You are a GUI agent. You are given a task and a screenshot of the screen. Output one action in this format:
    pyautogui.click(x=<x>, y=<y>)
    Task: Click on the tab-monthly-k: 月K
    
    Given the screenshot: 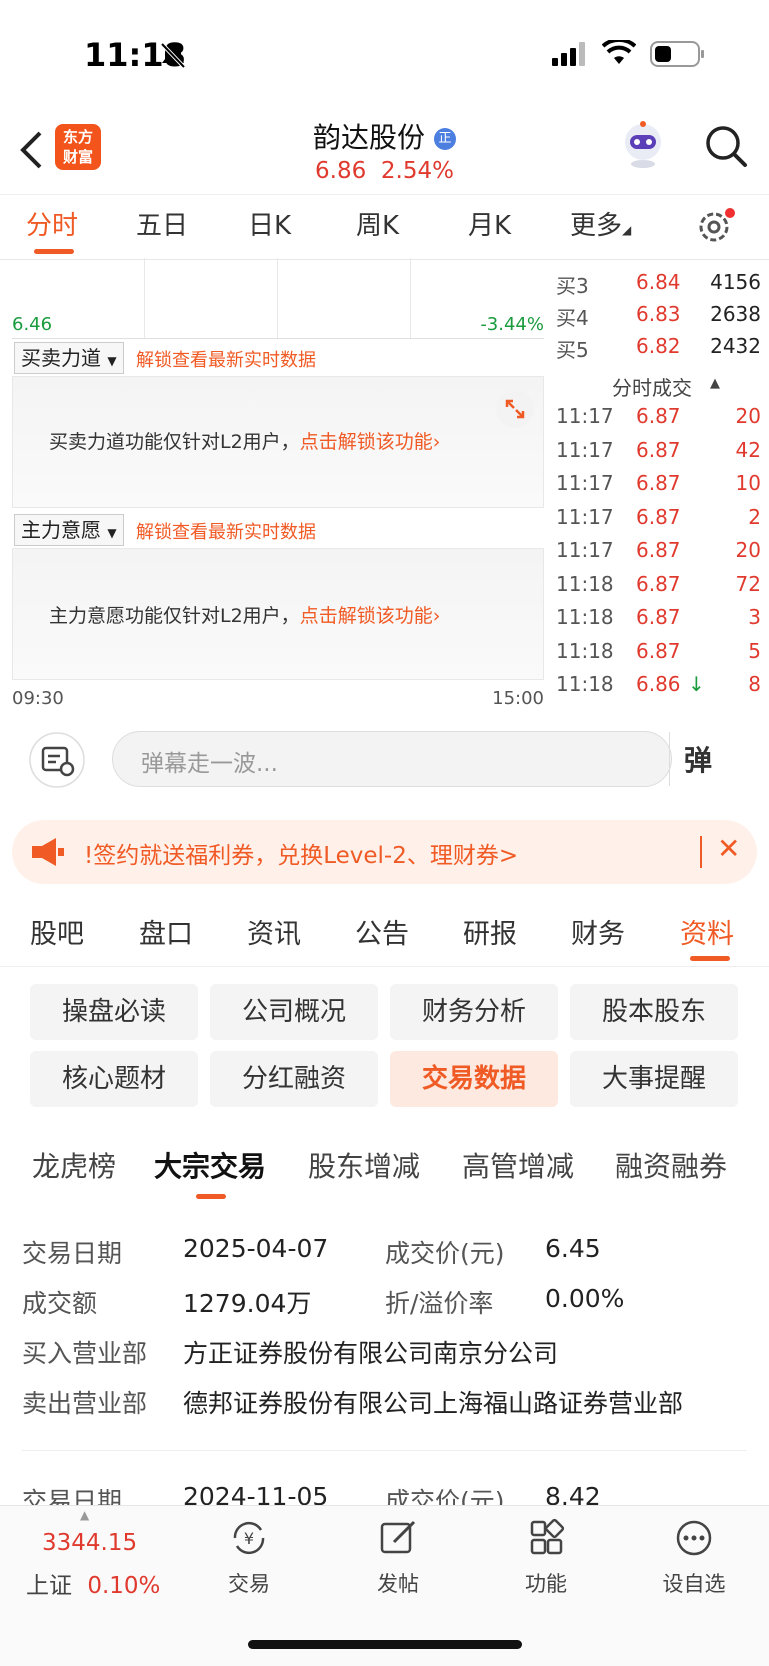 What is the action you would take?
    pyautogui.click(x=489, y=223)
    